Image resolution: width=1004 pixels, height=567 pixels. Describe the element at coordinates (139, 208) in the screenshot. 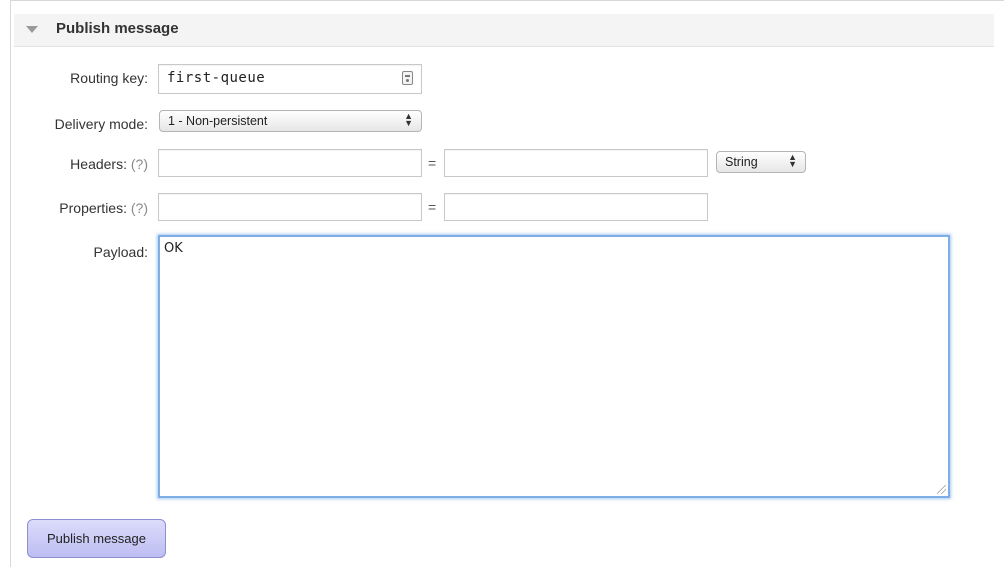

I see `properties-help-link: (?)` at that location.